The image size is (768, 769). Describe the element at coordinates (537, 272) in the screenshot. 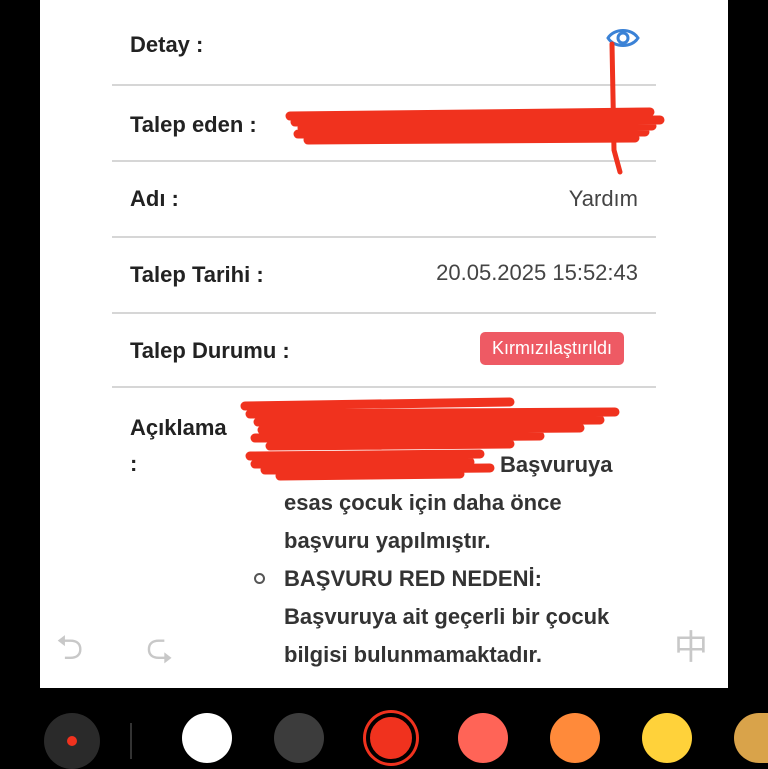

I see `talep-tarihi-value: 20.05.2025 15:52:43` at that location.